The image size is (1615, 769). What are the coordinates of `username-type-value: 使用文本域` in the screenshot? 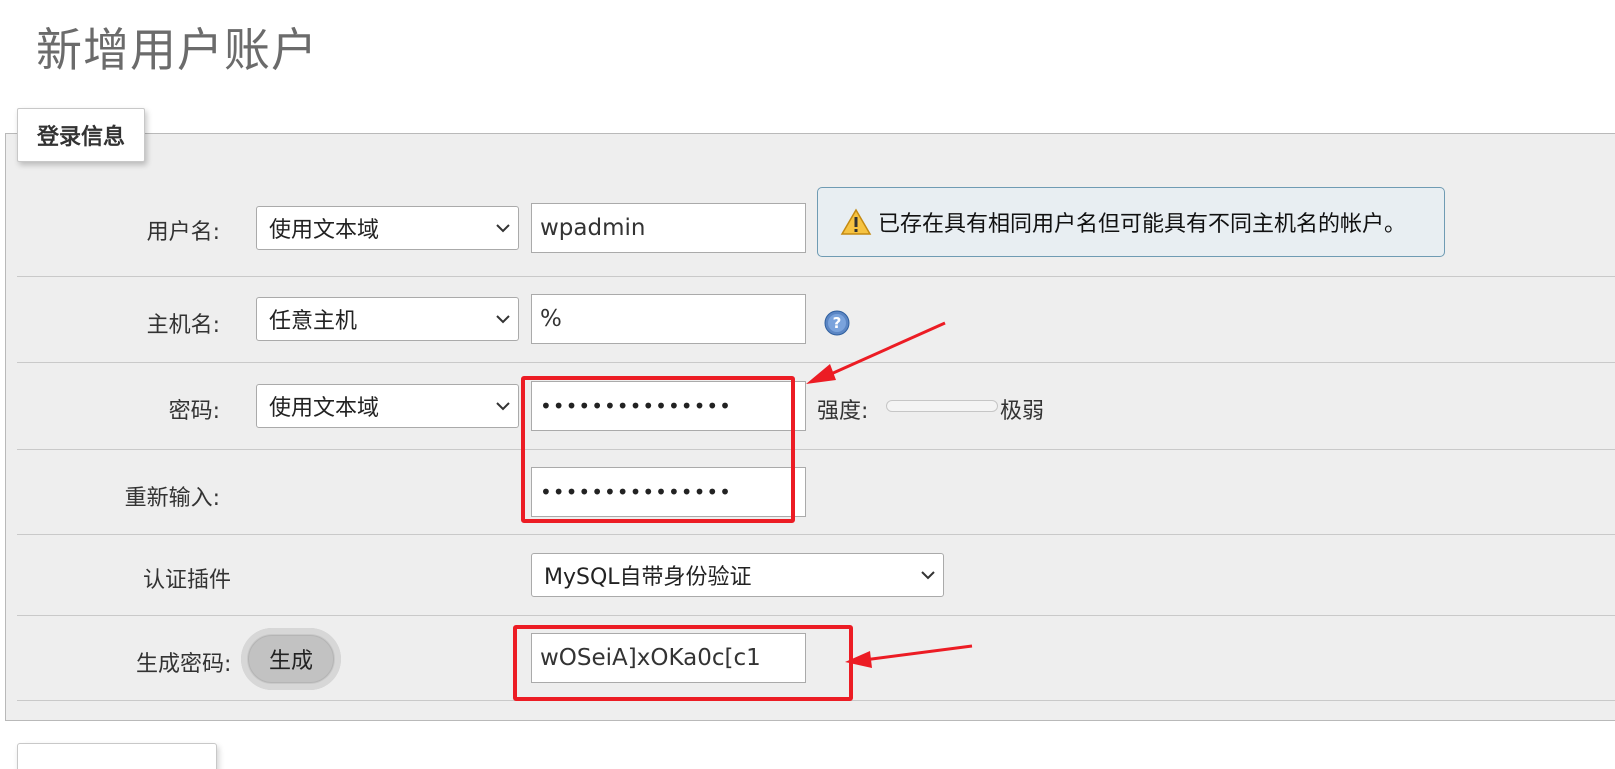 It's located at (324, 230).